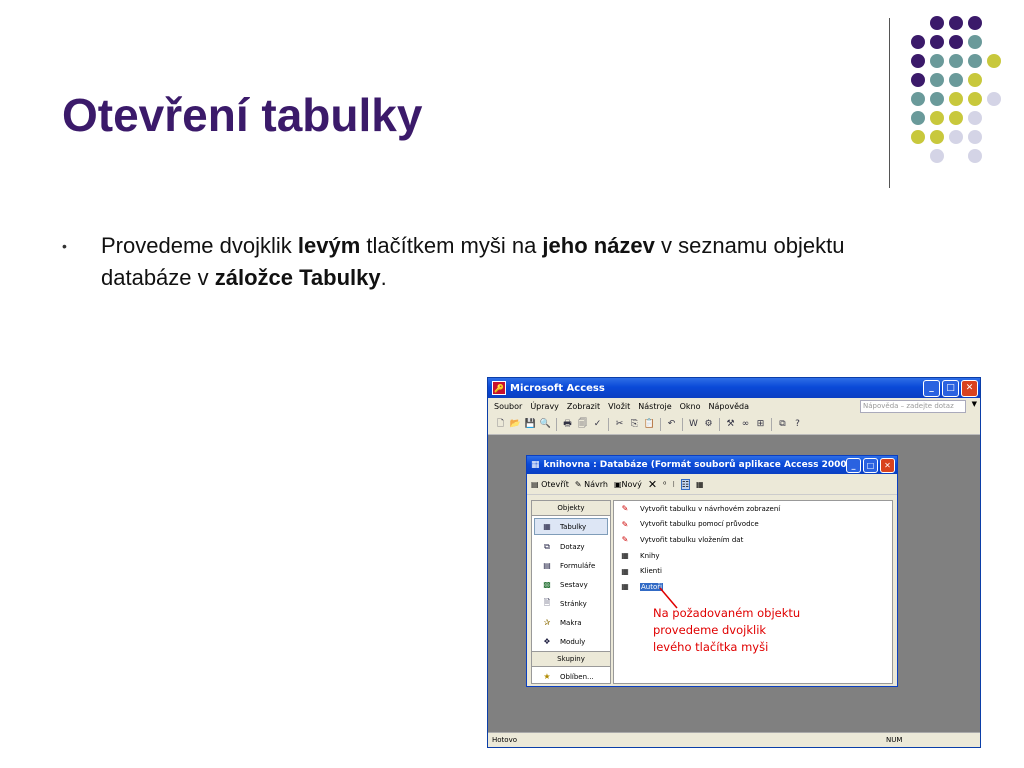  I want to click on list-item: ✎ Vytvořit tabulku v návrhovém zobrazení, so click(753, 509).